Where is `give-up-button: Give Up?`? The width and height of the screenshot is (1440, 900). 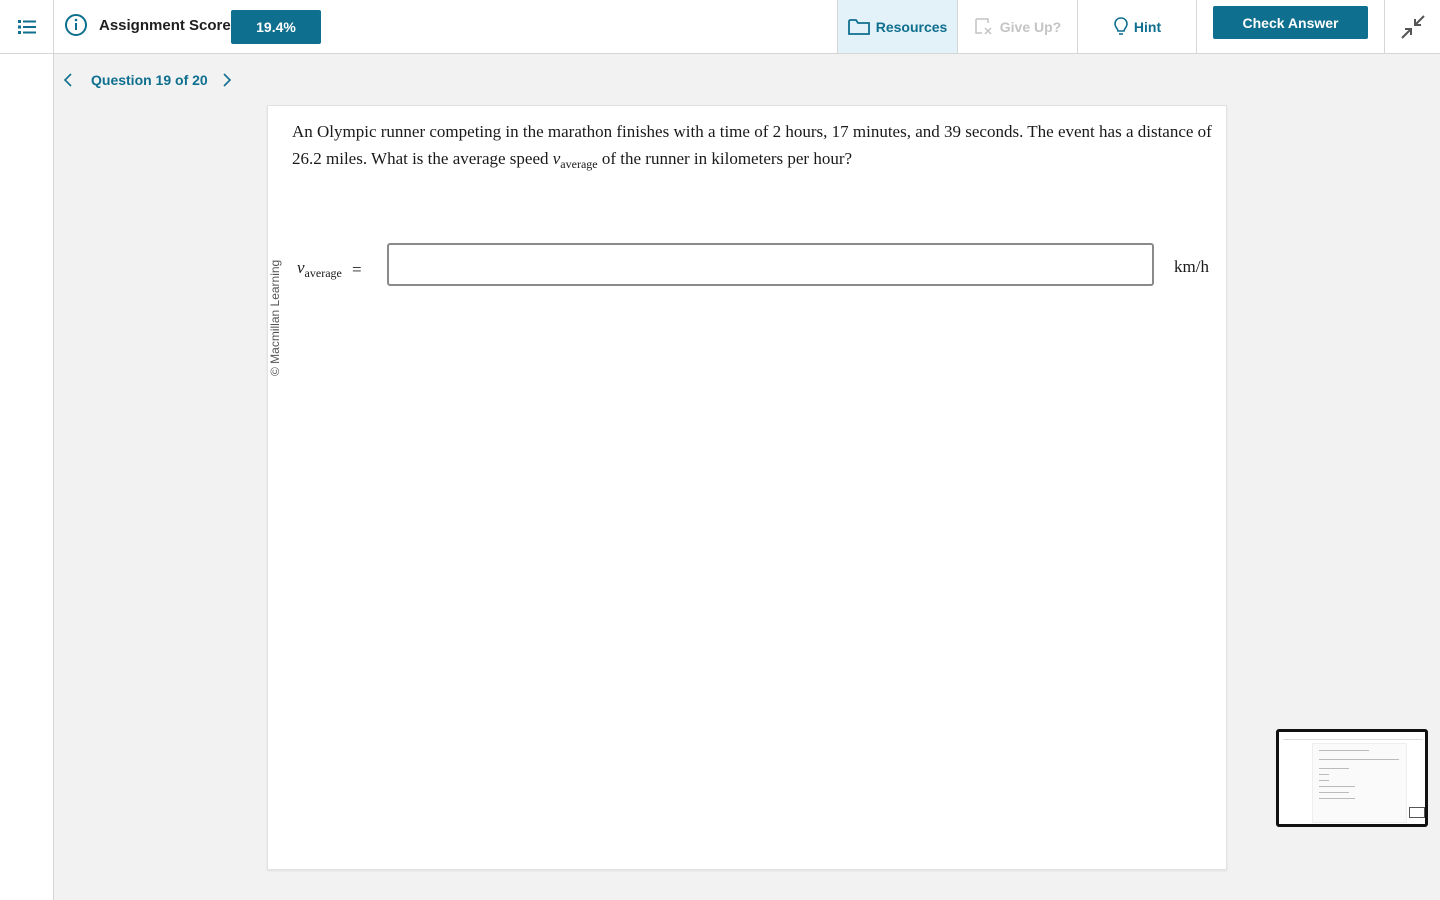
give-up-button: Give Up? is located at coordinates (1017, 26).